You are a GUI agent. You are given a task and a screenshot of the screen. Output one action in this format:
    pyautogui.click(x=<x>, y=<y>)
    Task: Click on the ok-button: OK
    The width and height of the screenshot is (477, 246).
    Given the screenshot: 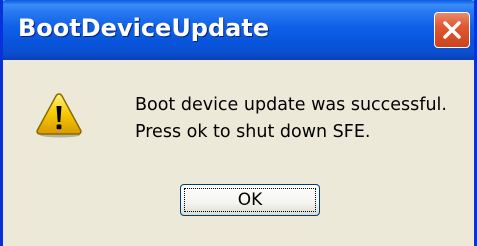 What is the action you would take?
    pyautogui.click(x=250, y=200)
    